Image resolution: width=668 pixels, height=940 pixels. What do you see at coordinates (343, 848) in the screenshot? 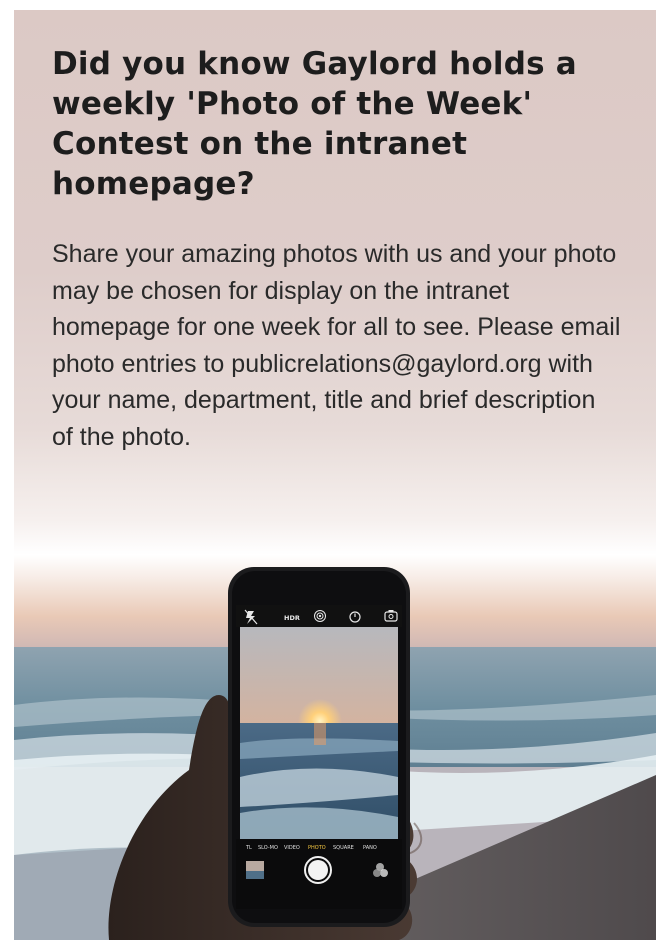
I see `mode-square: SQUARE` at bounding box center [343, 848].